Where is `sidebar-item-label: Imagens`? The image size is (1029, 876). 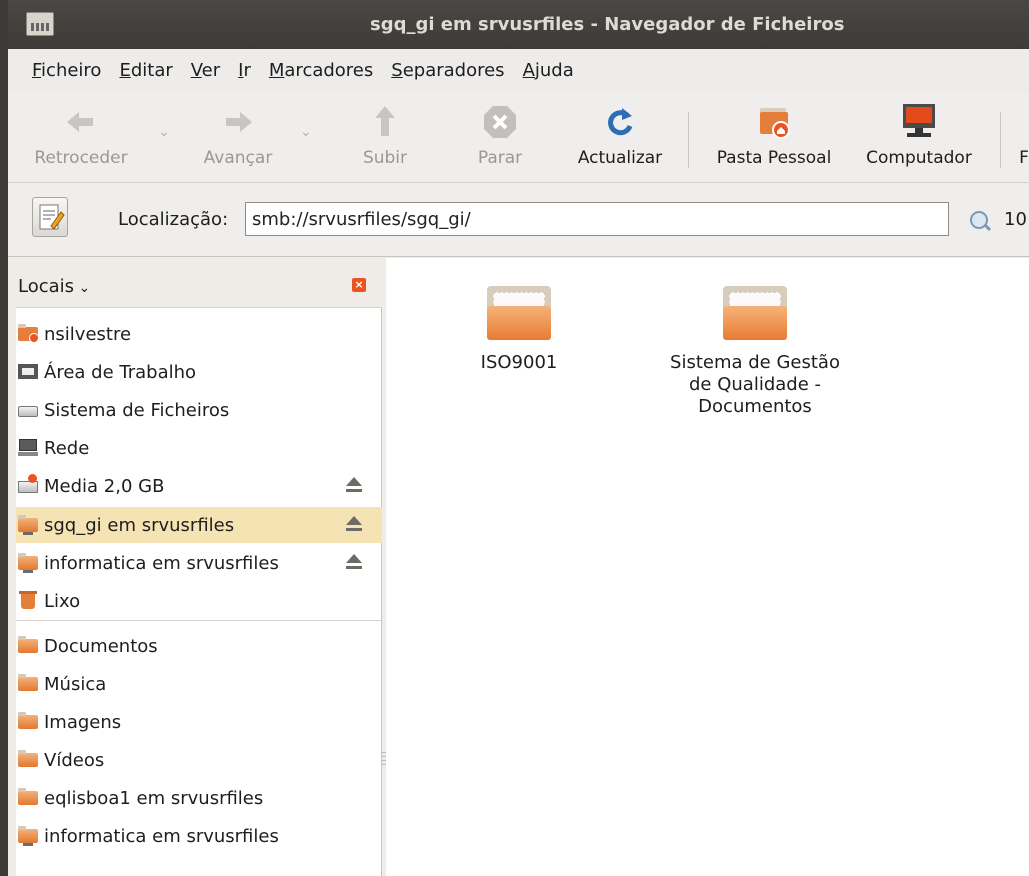
sidebar-item-label: Imagens is located at coordinates (83, 722).